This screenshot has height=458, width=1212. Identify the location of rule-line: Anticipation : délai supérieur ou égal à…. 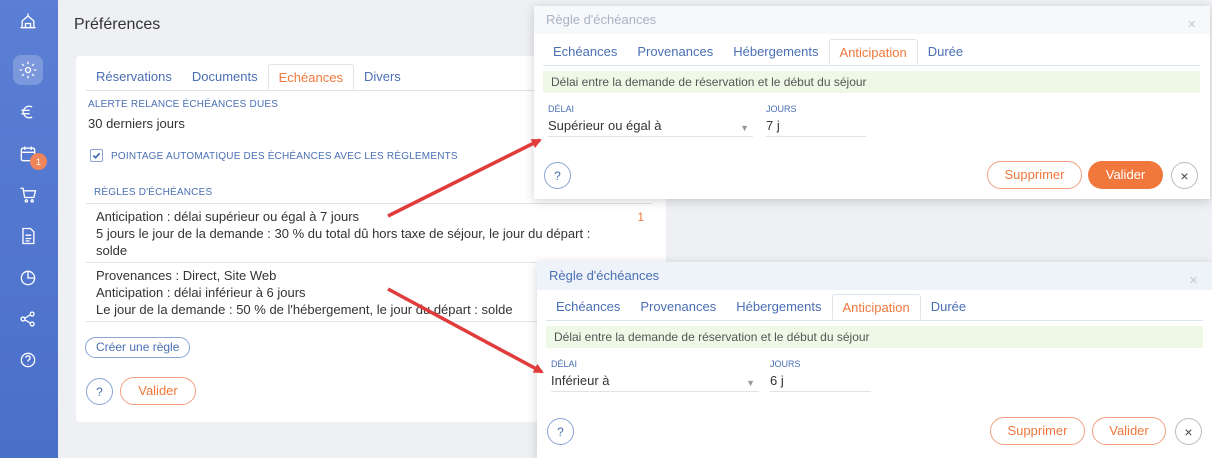
(228, 216).